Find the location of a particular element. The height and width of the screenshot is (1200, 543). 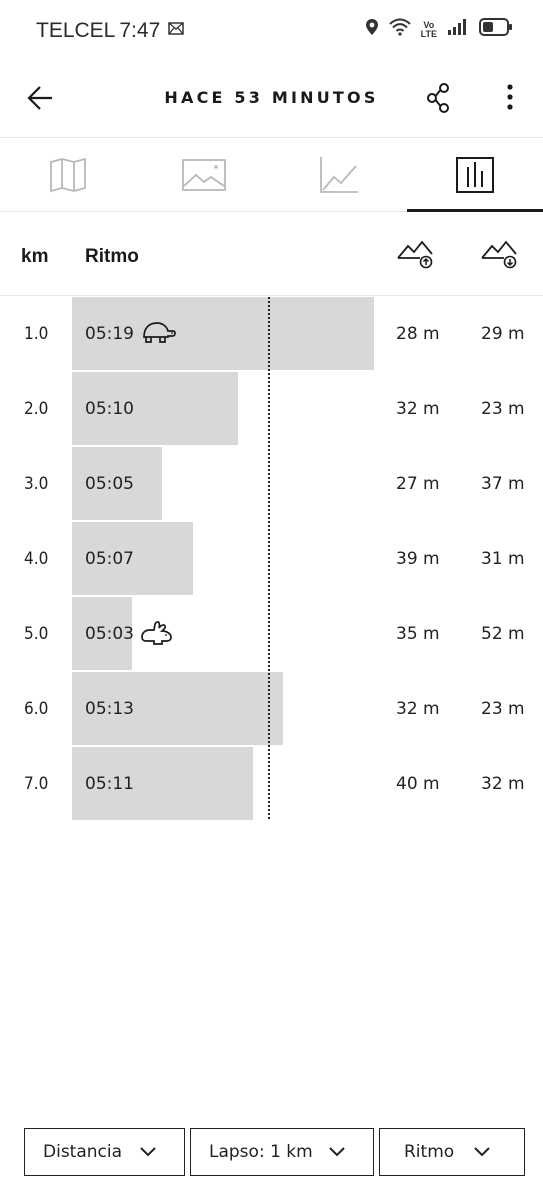

line-chart-icon is located at coordinates (339, 174).